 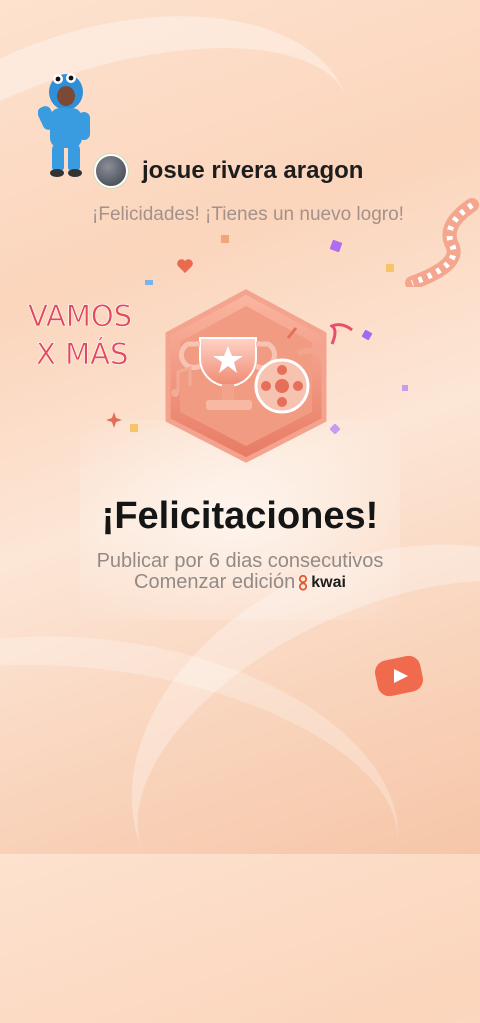 I want to click on user-row: josue rivera aragon, so click(x=228, y=171).